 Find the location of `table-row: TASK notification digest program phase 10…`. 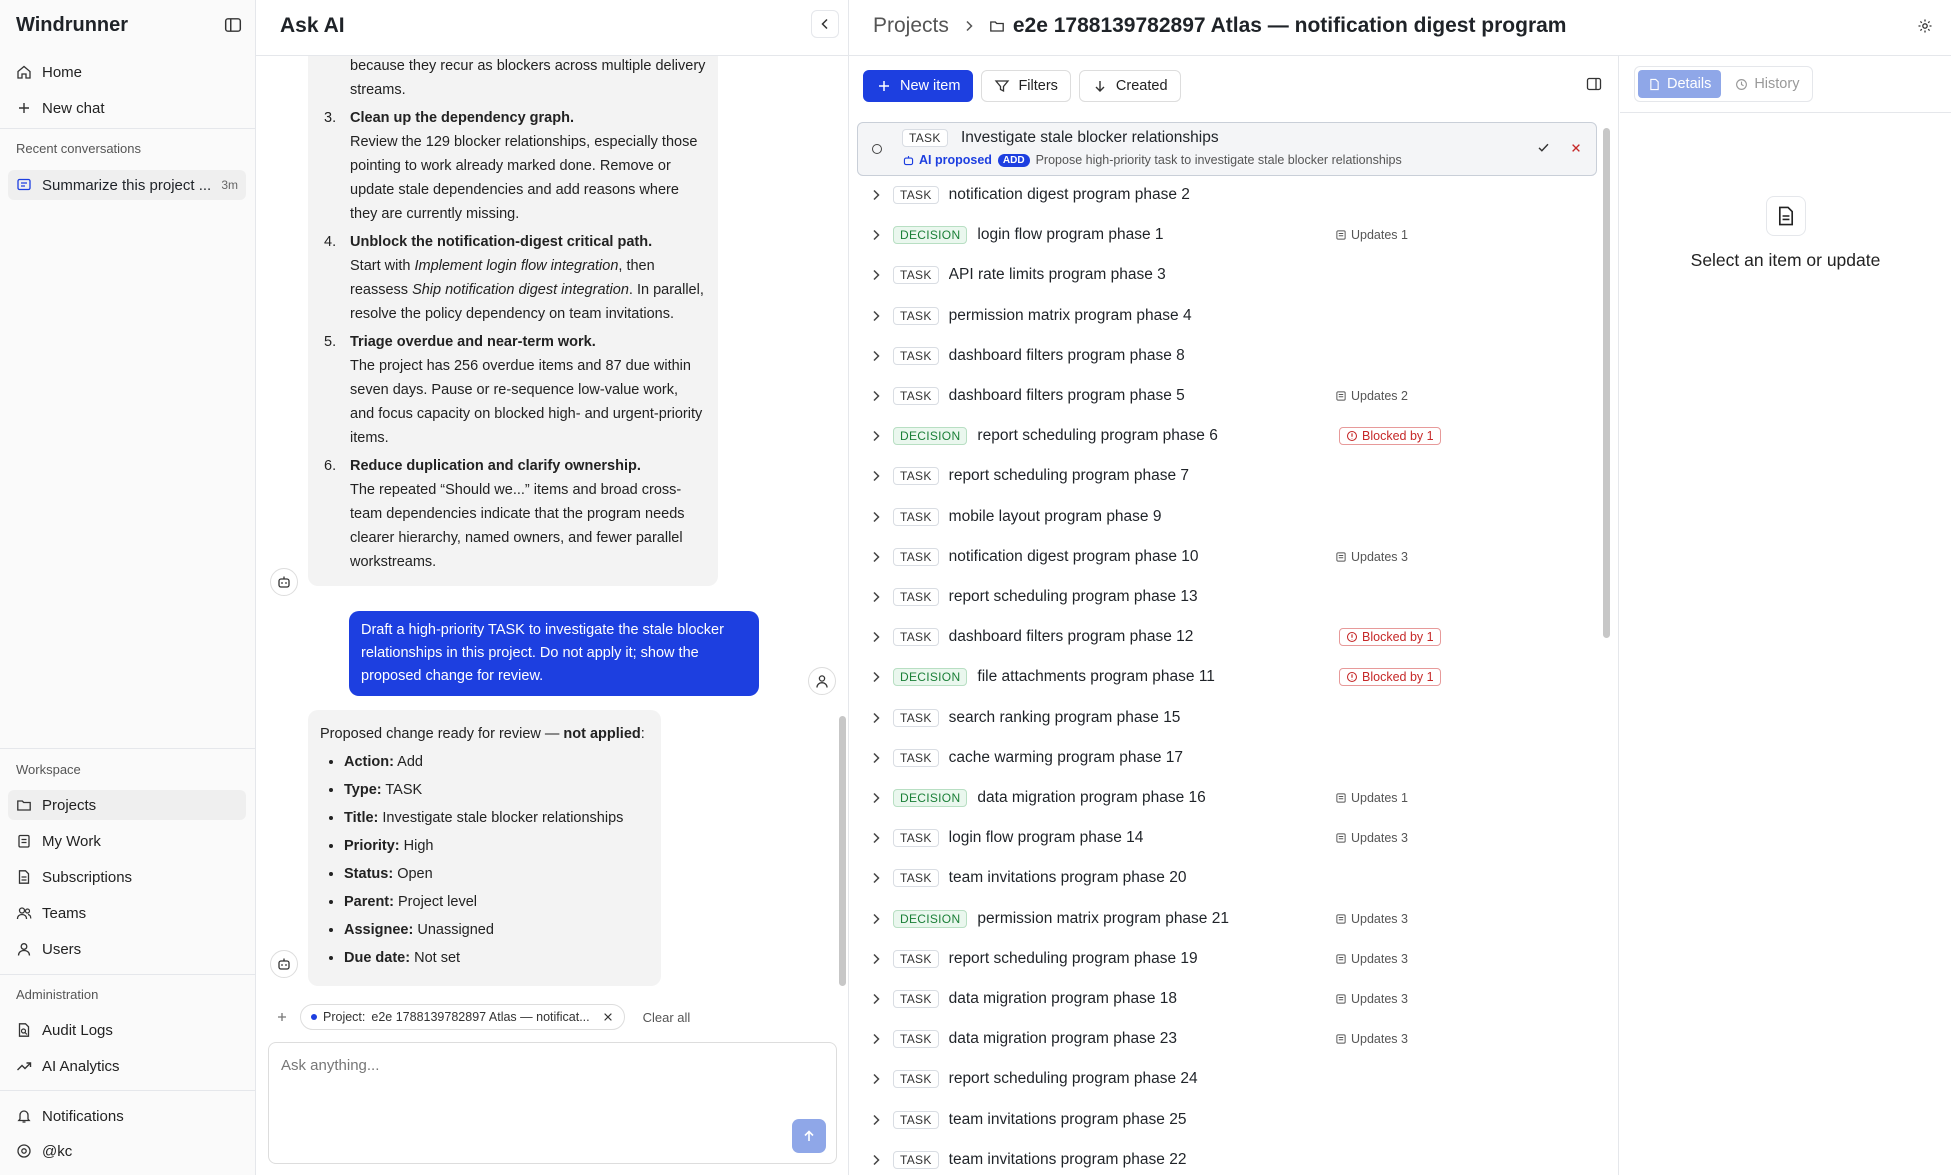

table-row: TASK notification digest program phase 10… is located at coordinates (1227, 557).